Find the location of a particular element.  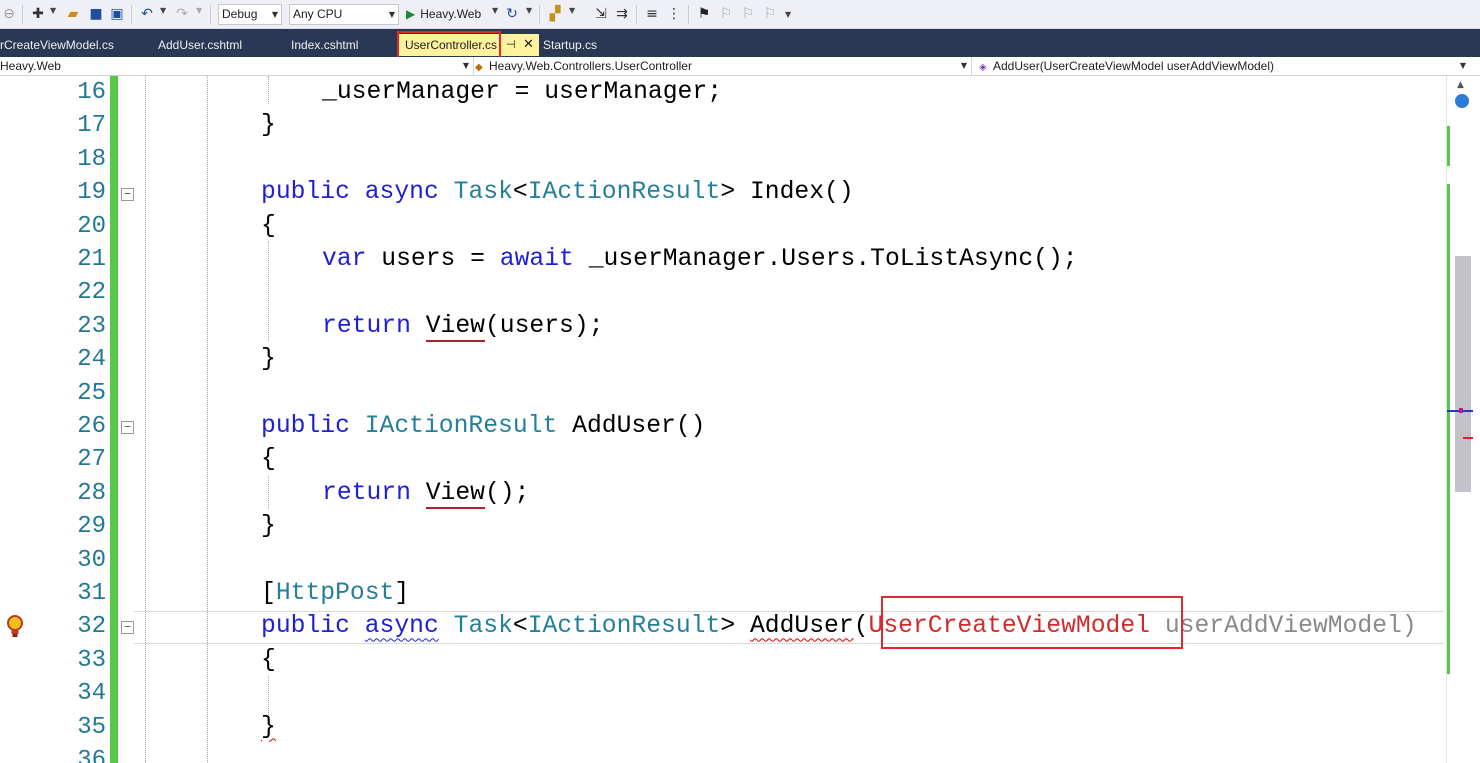

line-number: 23 is located at coordinates (91, 326).